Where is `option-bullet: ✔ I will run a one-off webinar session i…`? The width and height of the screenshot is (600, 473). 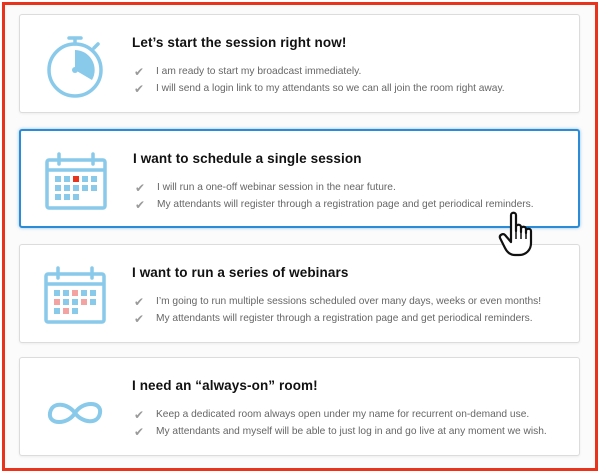
option-bullet: ✔ I will run a one-off webinar session i… is located at coordinates (333, 187).